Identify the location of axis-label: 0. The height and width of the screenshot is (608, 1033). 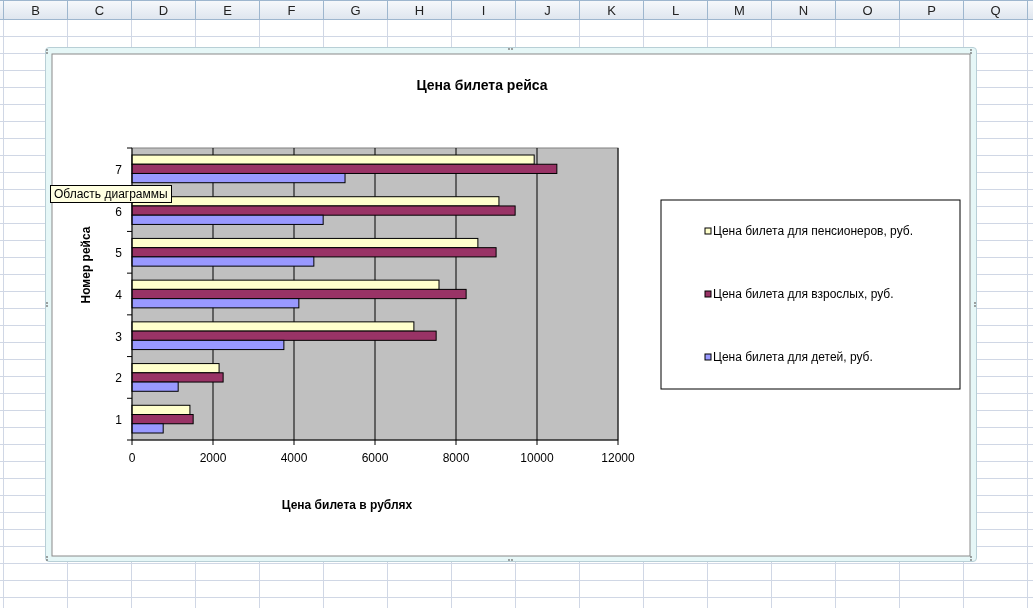
(132, 458).